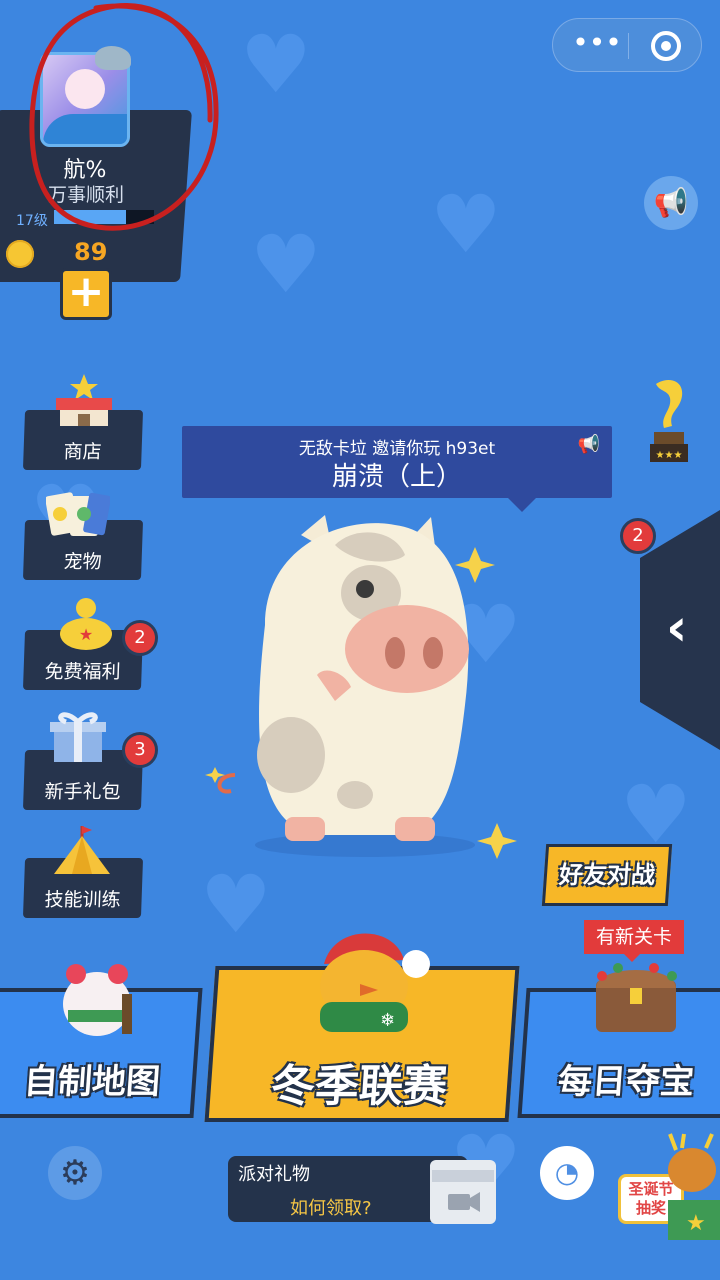 The image size is (720, 1280). I want to click on winter-chick-mascot-icon: ❄, so click(375, 982).